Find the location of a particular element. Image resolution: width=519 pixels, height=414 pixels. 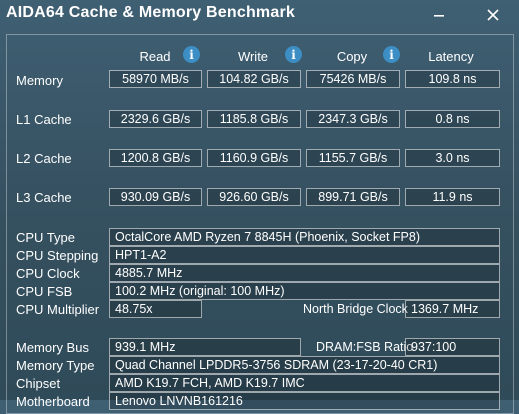

cpu-clock-value: 4885.7 MHz is located at coordinates (304, 273).